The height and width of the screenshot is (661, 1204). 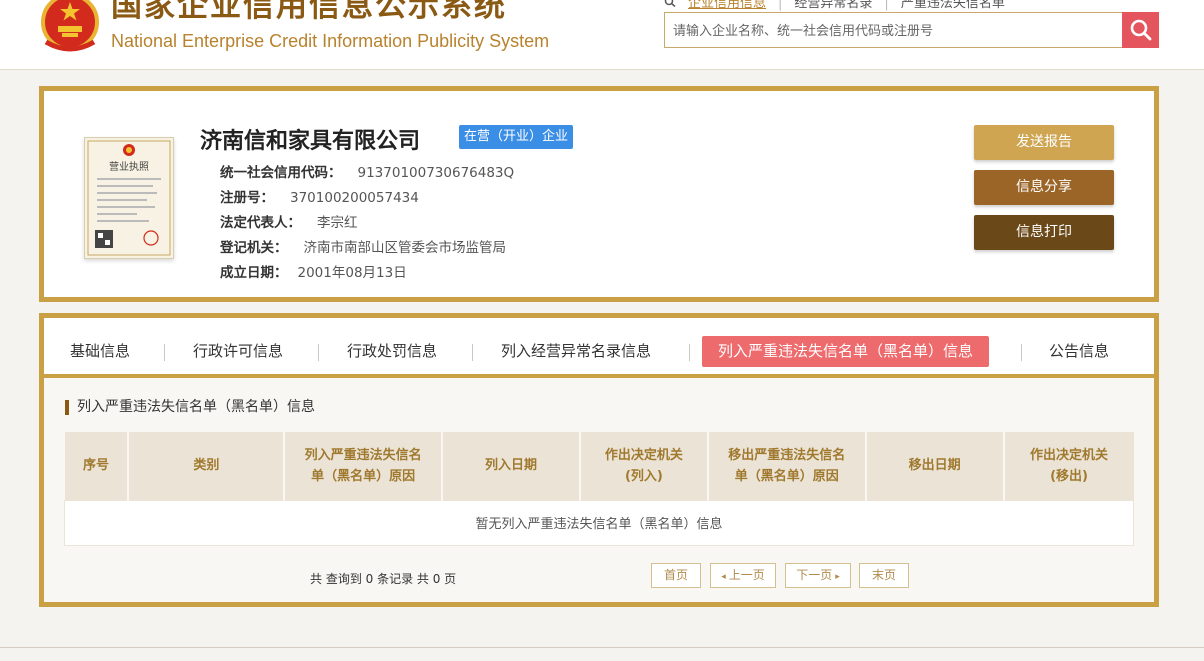 I want to click on tab-admin-penalty: 行政处罚信息, so click(x=392, y=351).